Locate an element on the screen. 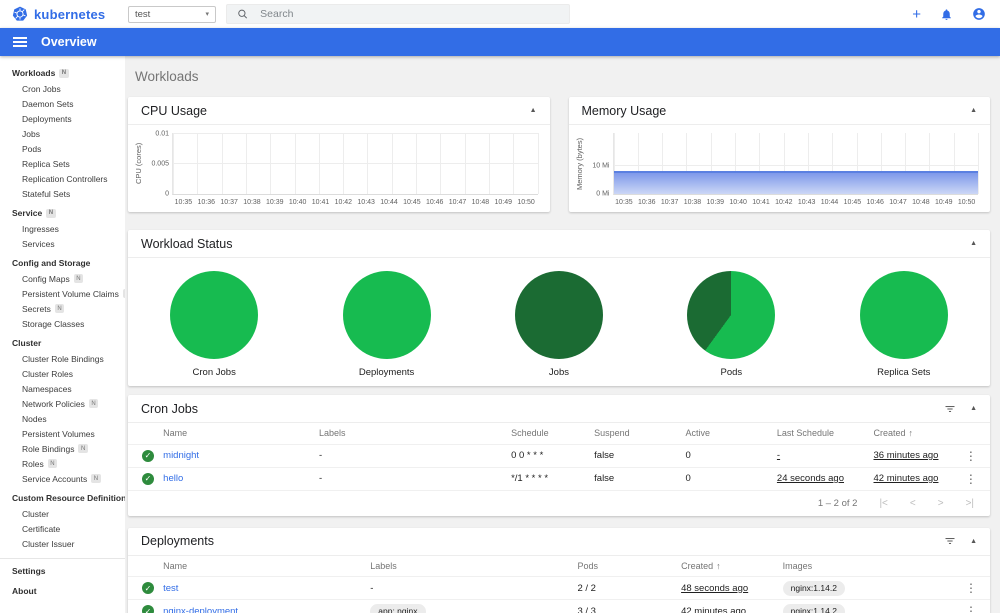 Image resolution: width=1000 pixels, height=613 pixels. sidebar-item-pods: Pods is located at coordinates (62, 148).